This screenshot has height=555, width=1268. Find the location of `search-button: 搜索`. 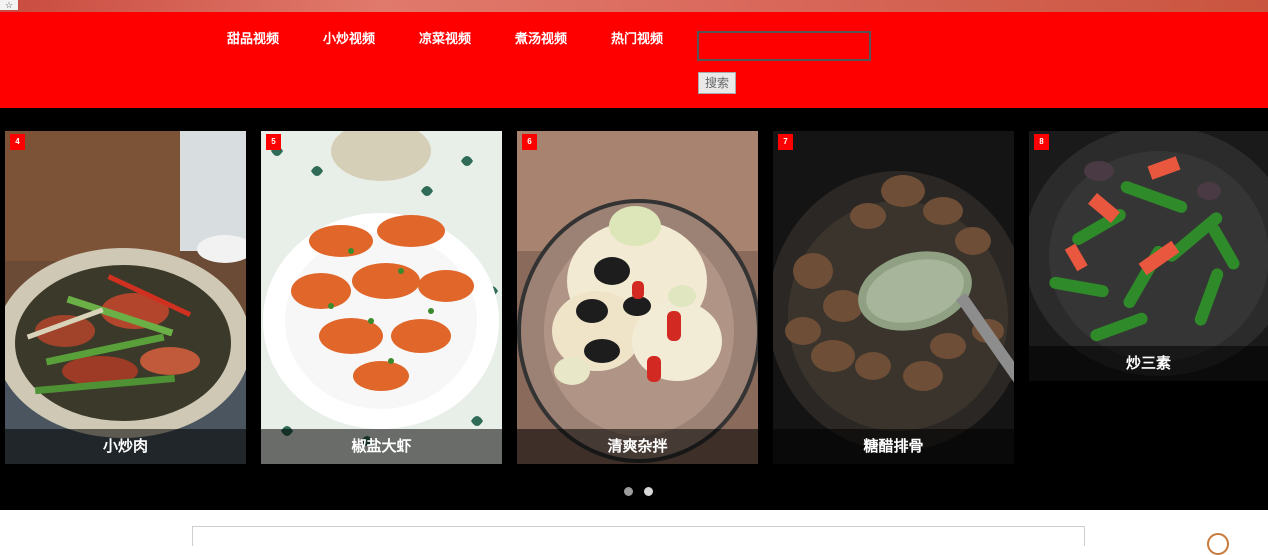

search-button: 搜索 is located at coordinates (717, 83).